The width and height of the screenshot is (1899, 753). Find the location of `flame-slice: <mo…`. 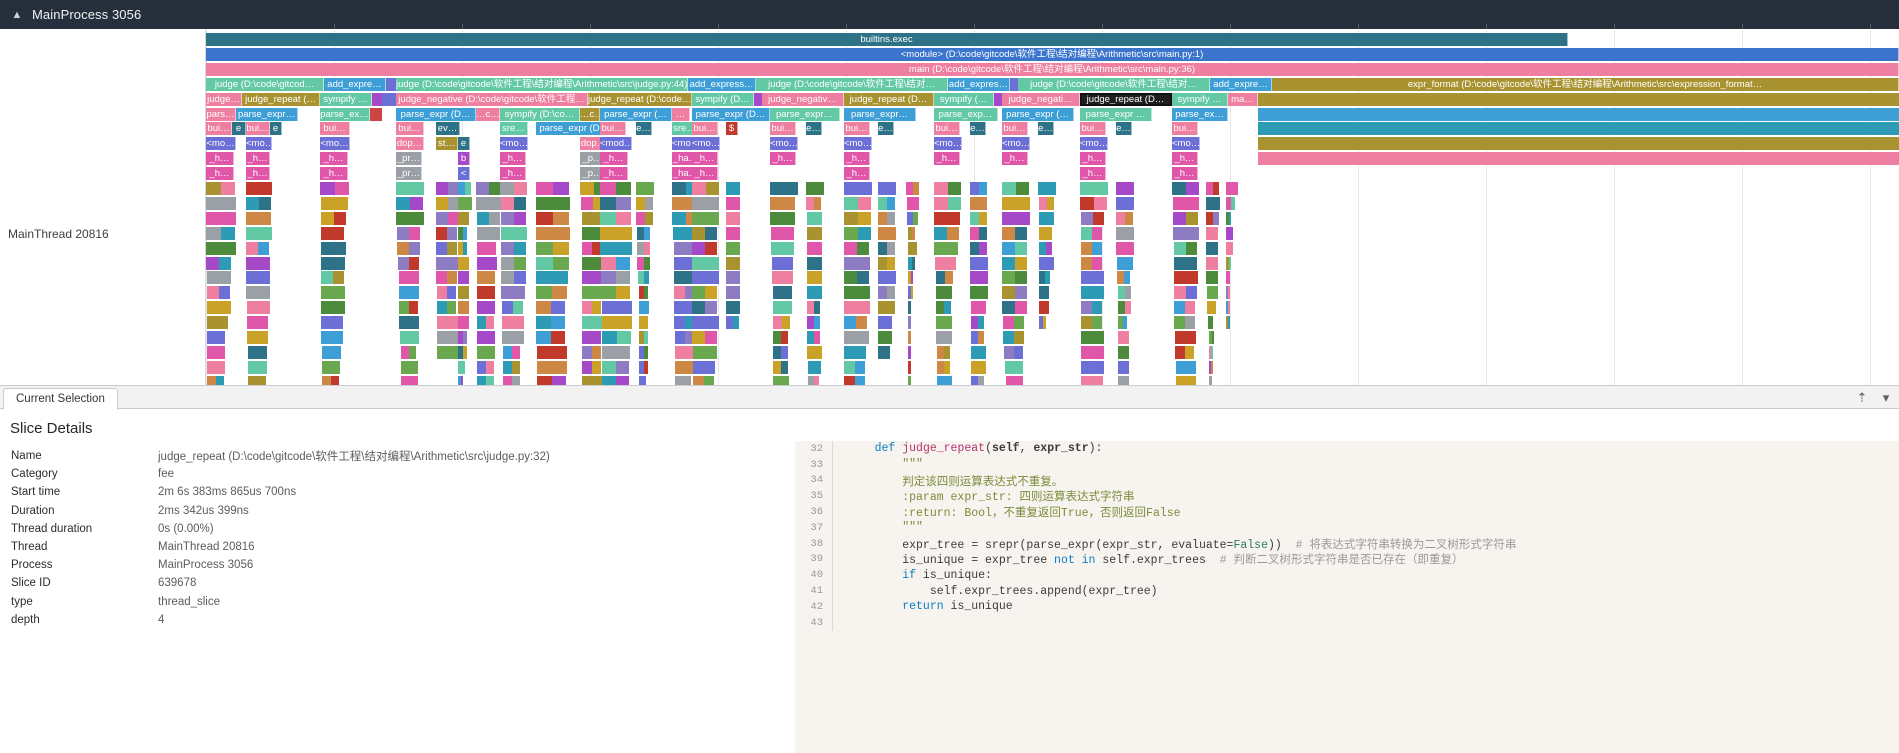

flame-slice: <mo… is located at coordinates (1016, 144).